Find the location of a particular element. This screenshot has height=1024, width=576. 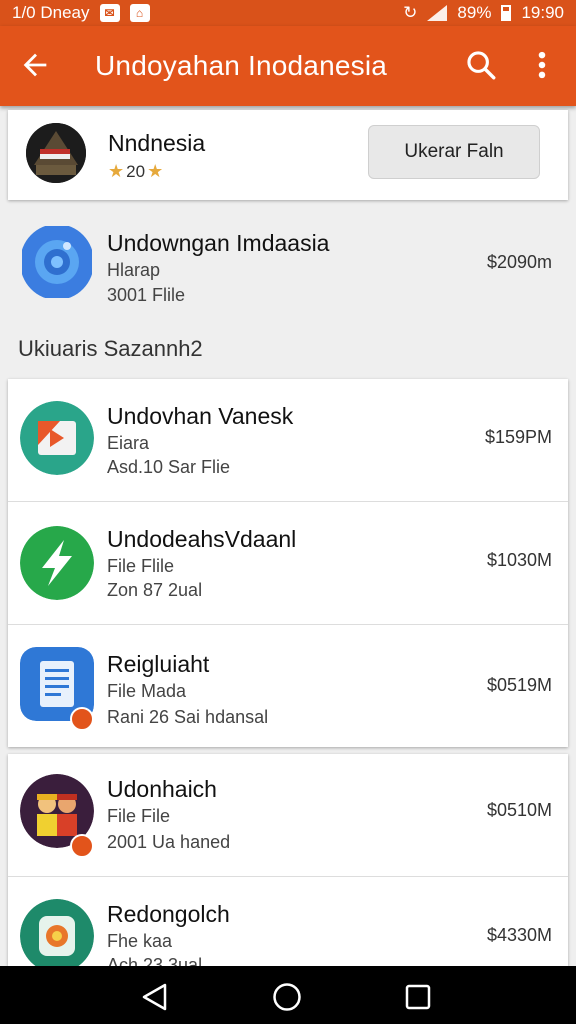

emblem-app-icon is located at coordinates (57, 932).